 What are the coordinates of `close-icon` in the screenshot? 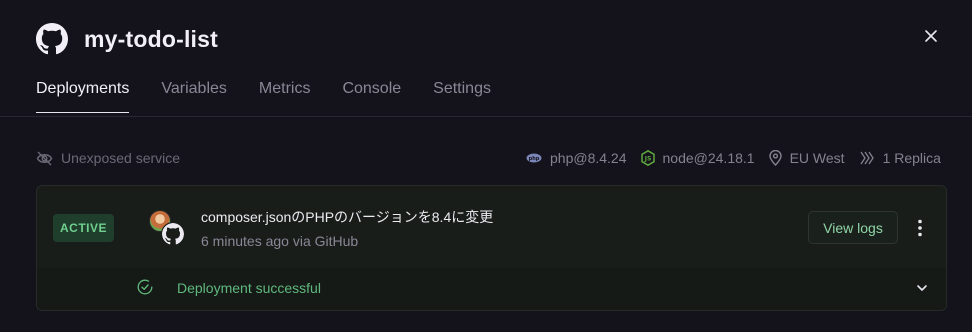 It's located at (931, 36).